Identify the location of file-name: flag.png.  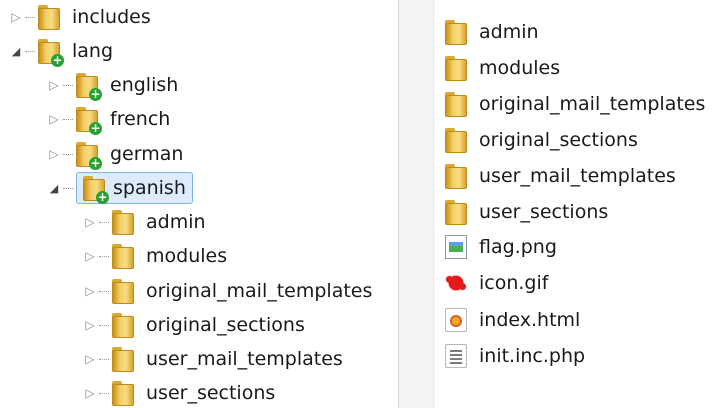
(518, 247).